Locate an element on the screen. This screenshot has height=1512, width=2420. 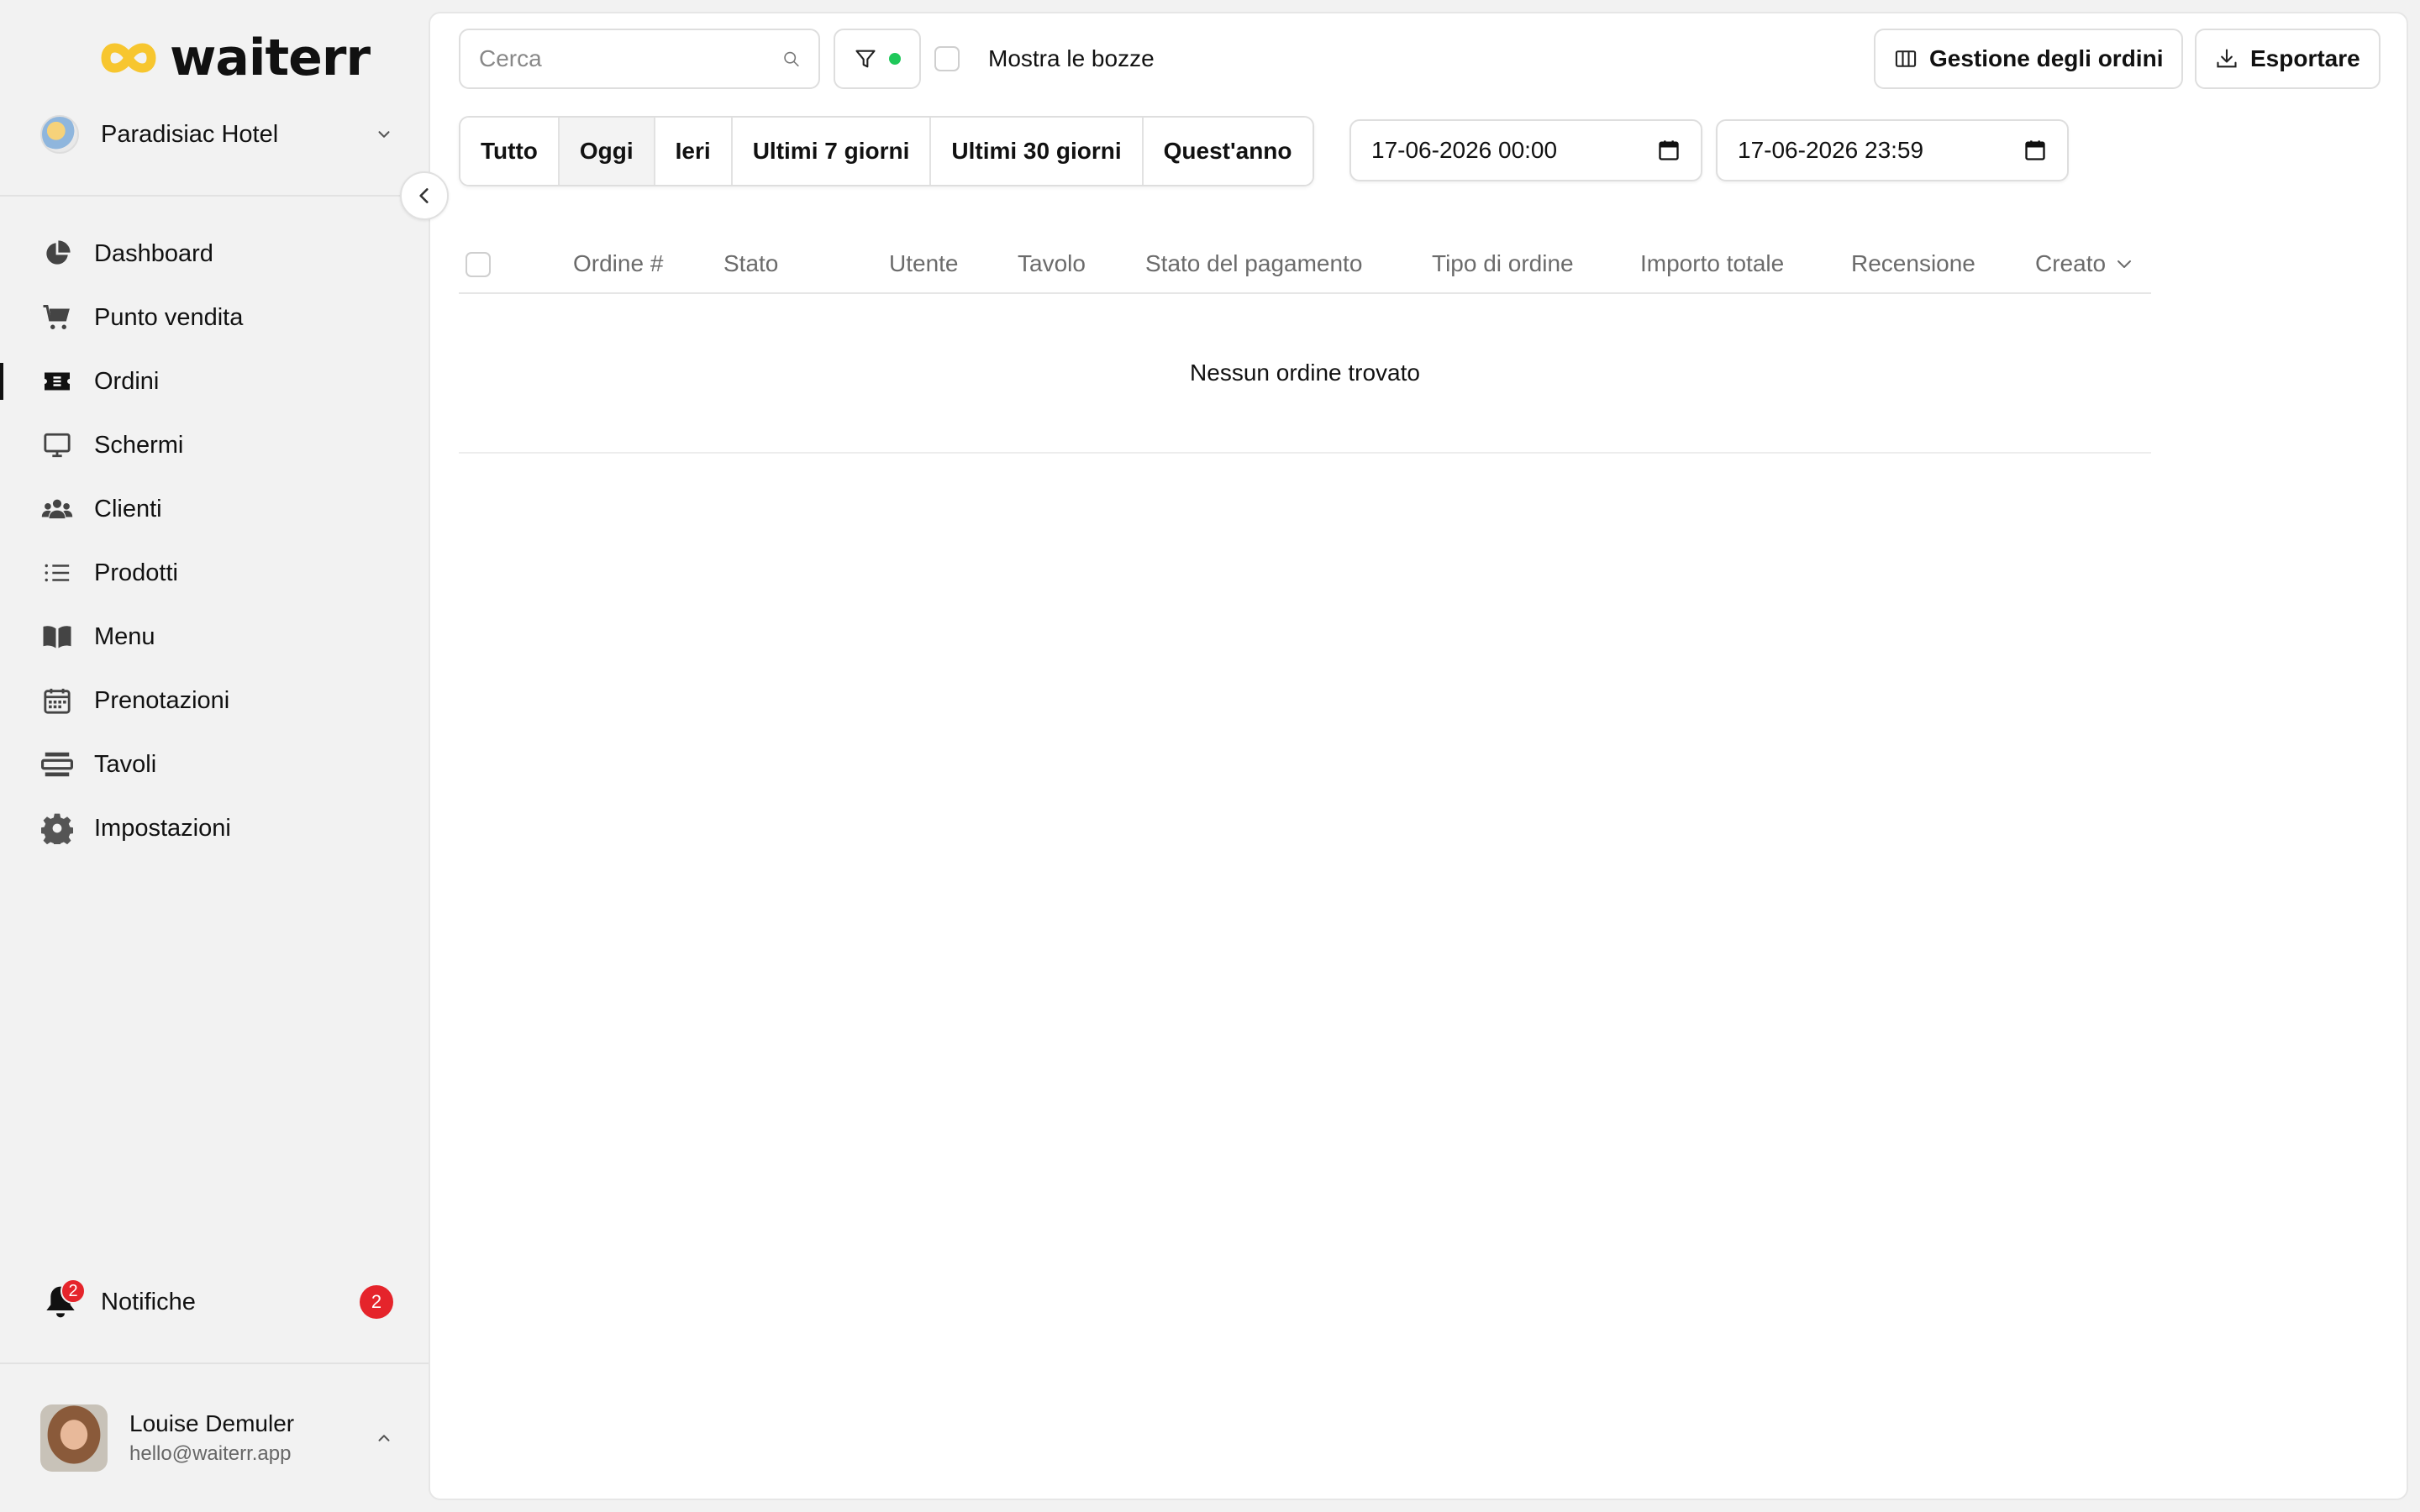
sidebar-item-prenotazioni: Prenotazioni is located at coordinates (214, 700).